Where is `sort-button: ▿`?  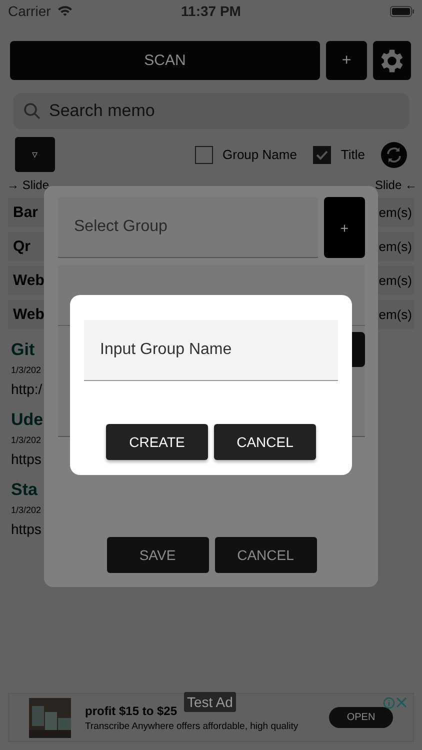
sort-button: ▿ is located at coordinates (35, 154).